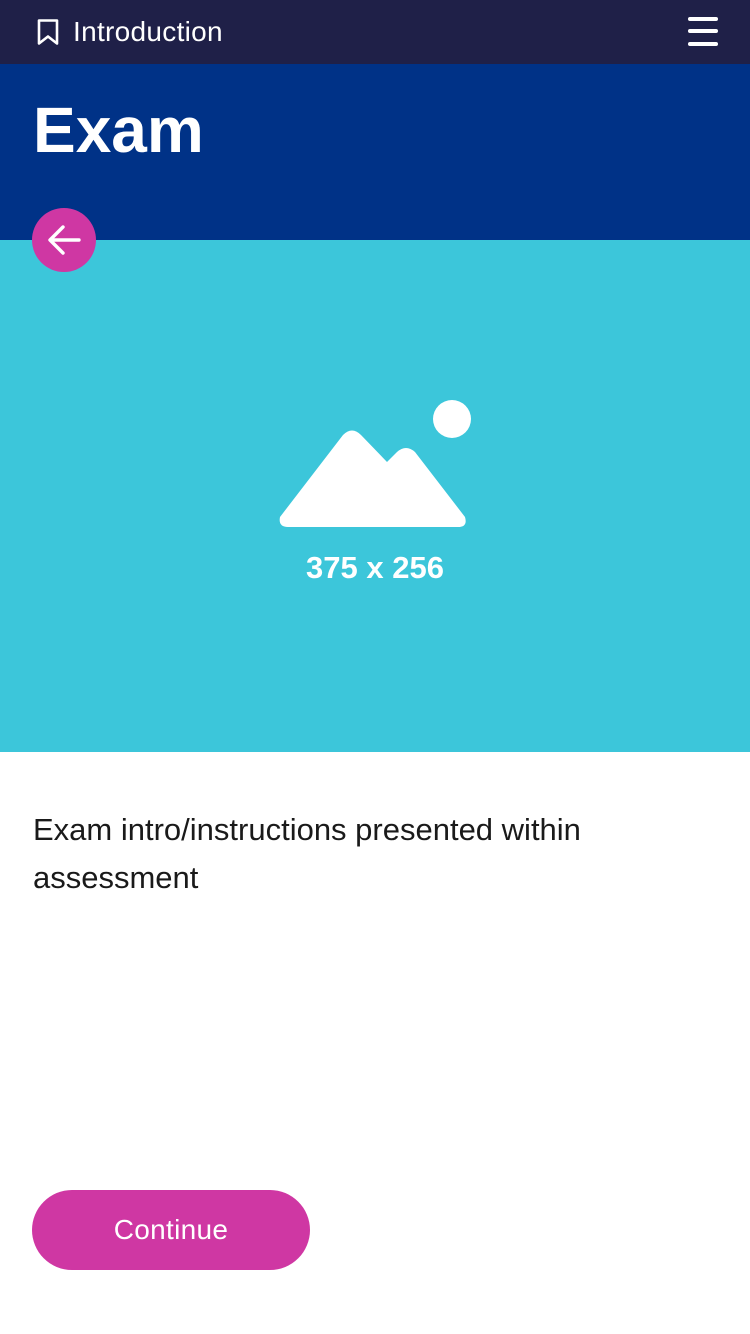  I want to click on section-title: Introduction, so click(148, 31).